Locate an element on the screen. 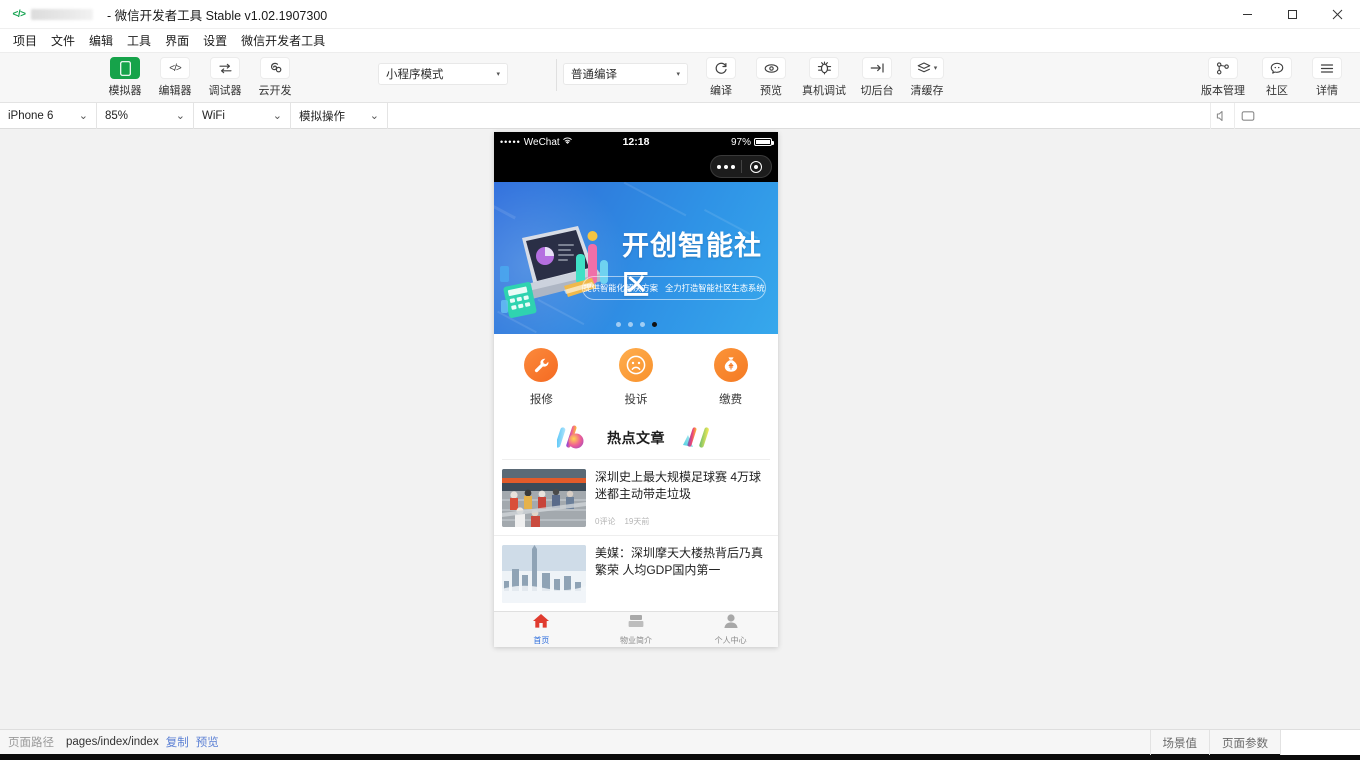  mode-select-value: 小程序模式 is located at coordinates (415, 75).